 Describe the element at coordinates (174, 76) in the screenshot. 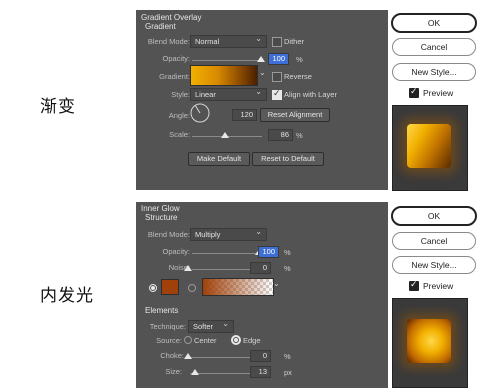

I see `gradient-label: Gradient:` at that location.